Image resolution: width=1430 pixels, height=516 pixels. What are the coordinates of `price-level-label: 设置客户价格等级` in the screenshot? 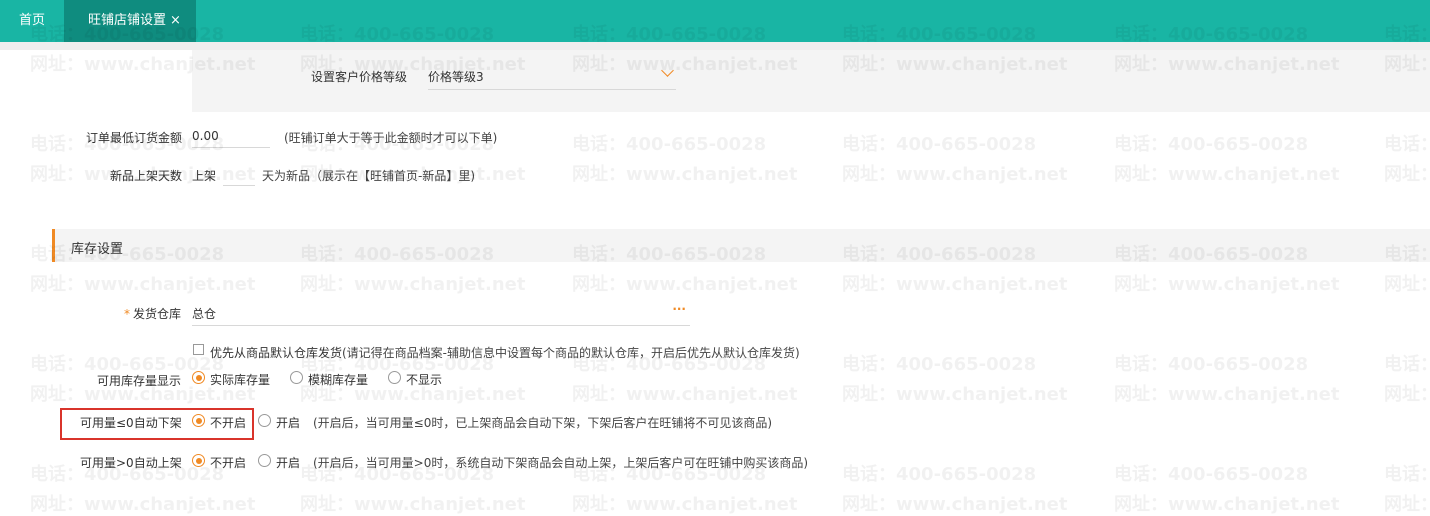 It's located at (359, 77).